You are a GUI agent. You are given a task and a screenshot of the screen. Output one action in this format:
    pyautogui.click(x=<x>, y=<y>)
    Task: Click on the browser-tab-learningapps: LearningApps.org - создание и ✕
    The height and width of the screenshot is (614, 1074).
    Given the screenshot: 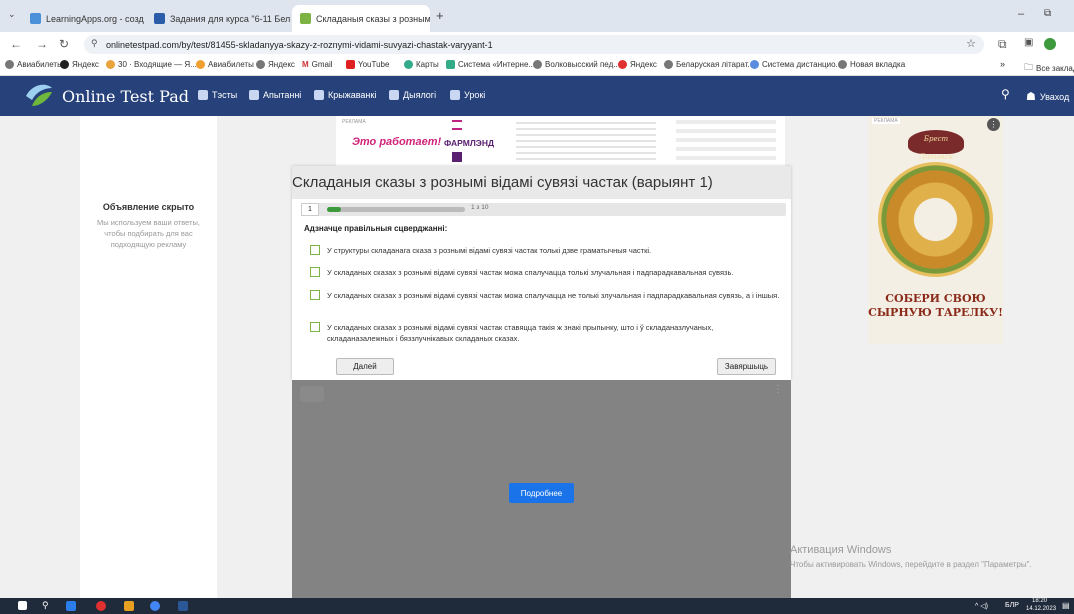 What is the action you would take?
    pyautogui.click(x=83, y=18)
    